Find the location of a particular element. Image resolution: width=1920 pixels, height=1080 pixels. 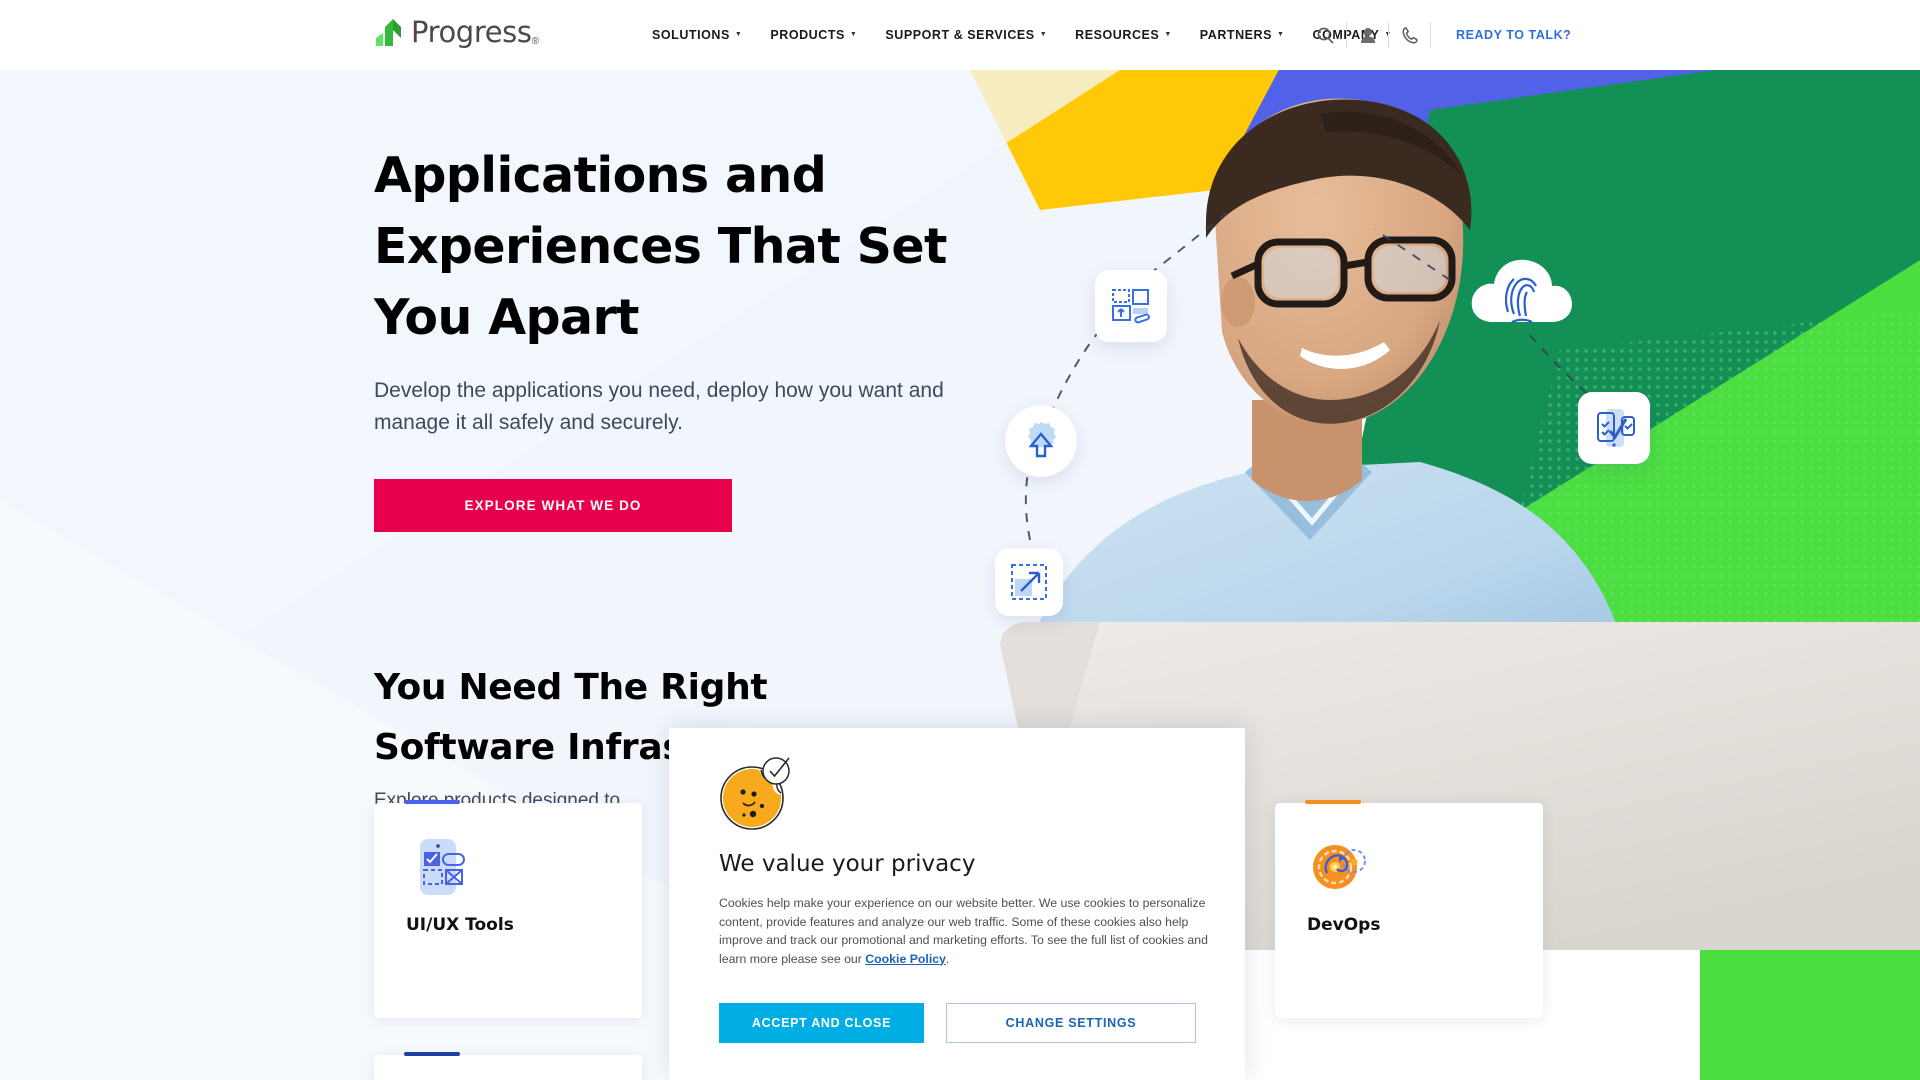

card-title: DevOps is located at coordinates (1344, 925).